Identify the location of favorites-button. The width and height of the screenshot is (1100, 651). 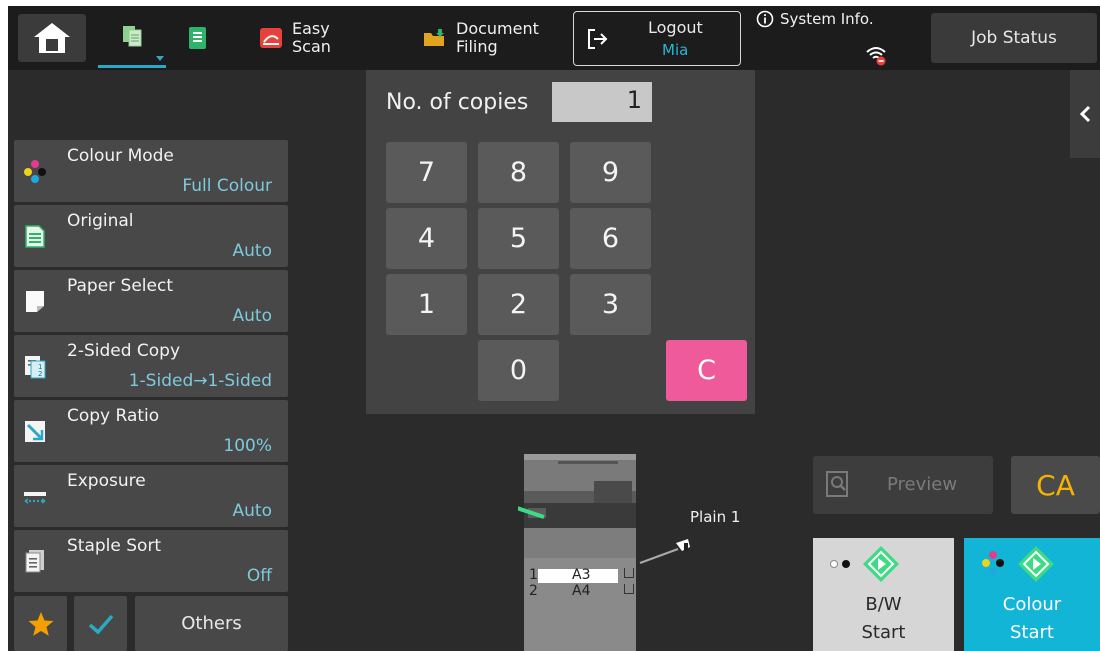
(40, 623).